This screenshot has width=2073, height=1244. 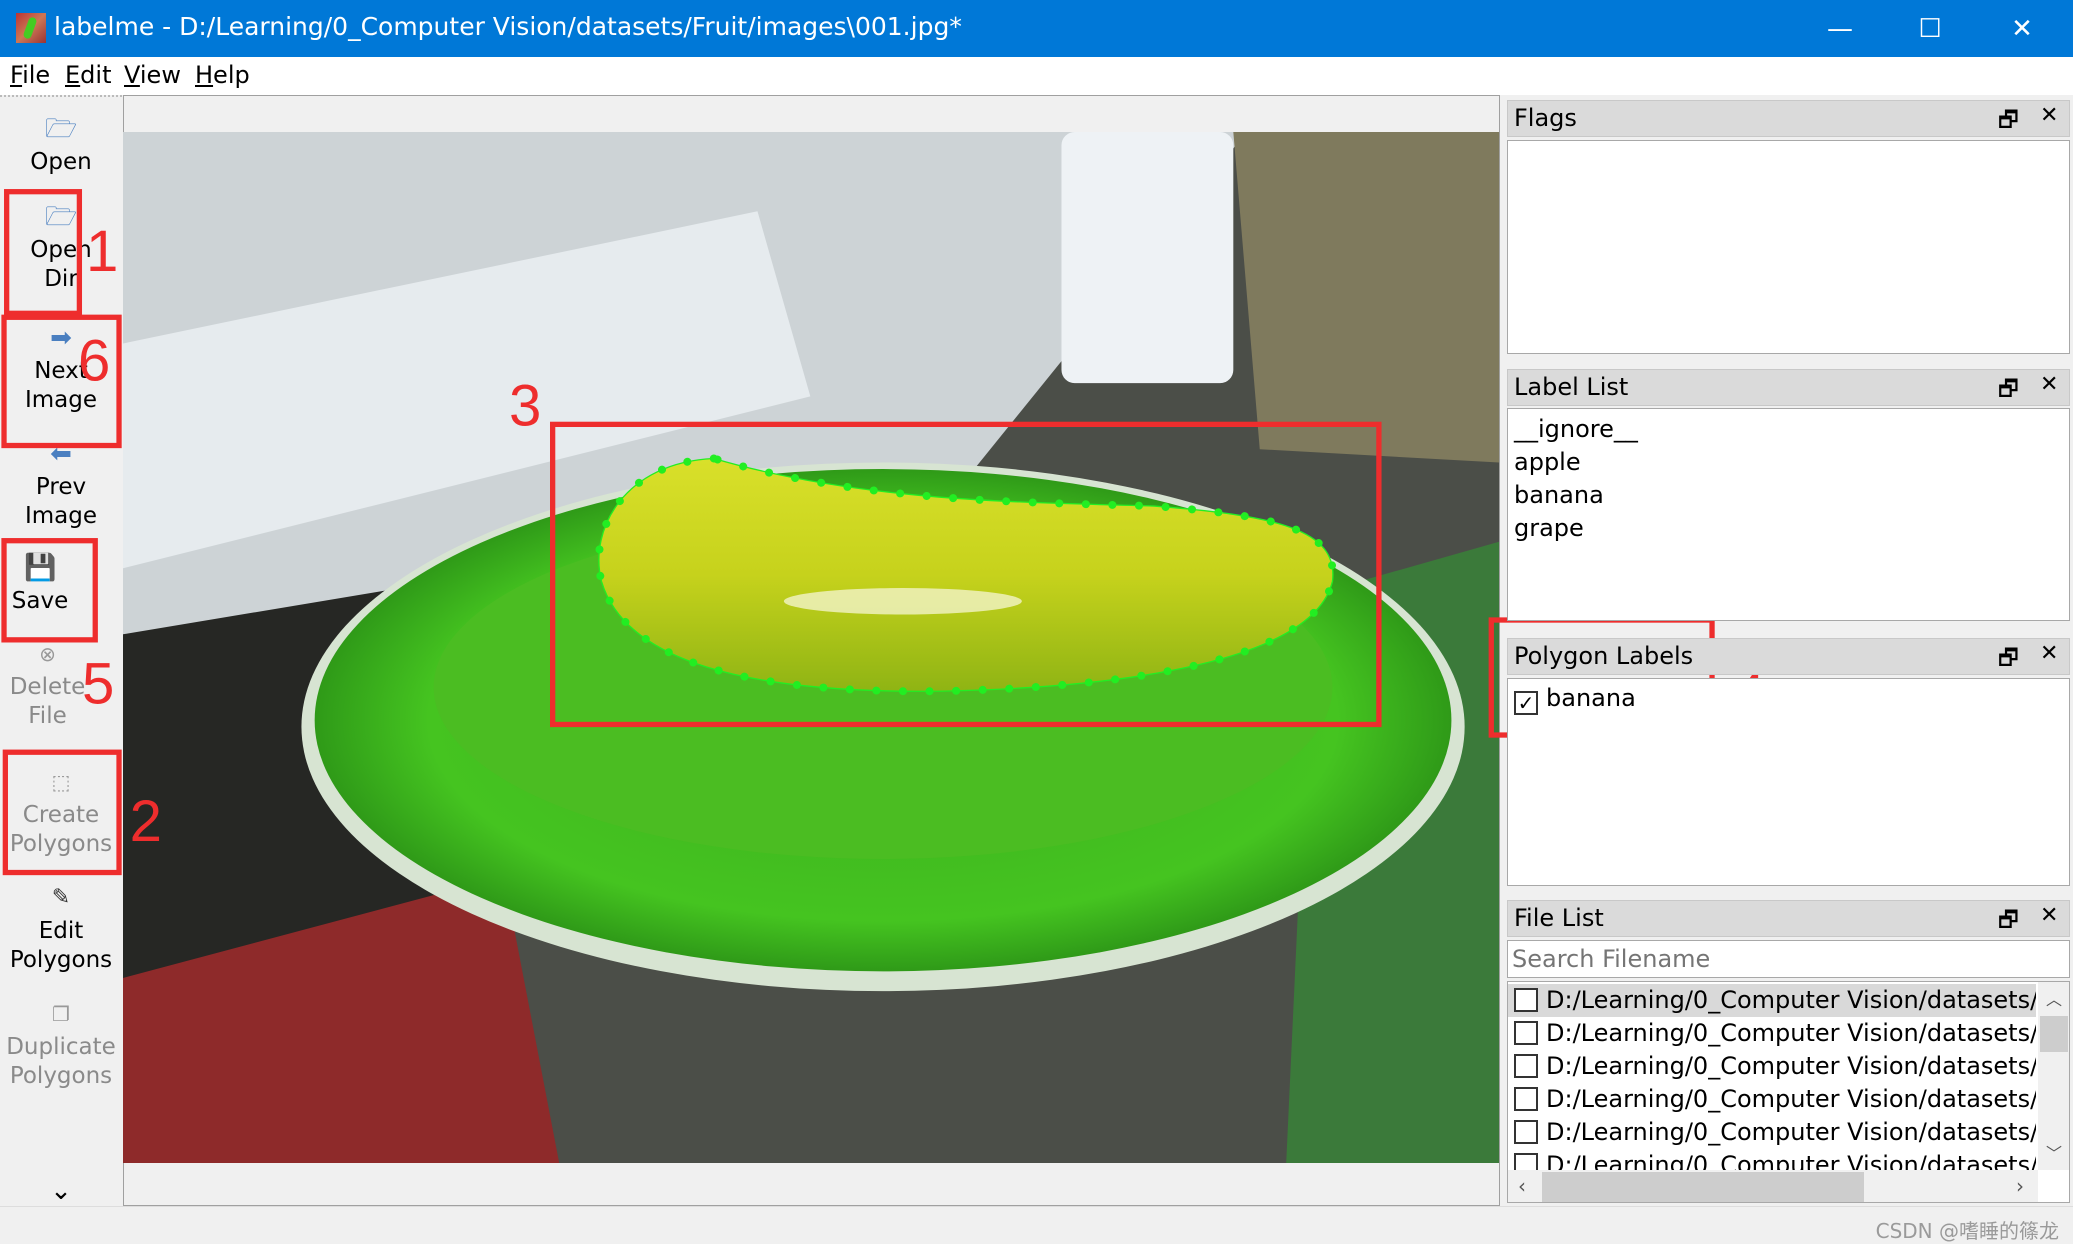 What do you see at coordinates (1788, 462) in the screenshot?
I see `label-list-item: apple` at bounding box center [1788, 462].